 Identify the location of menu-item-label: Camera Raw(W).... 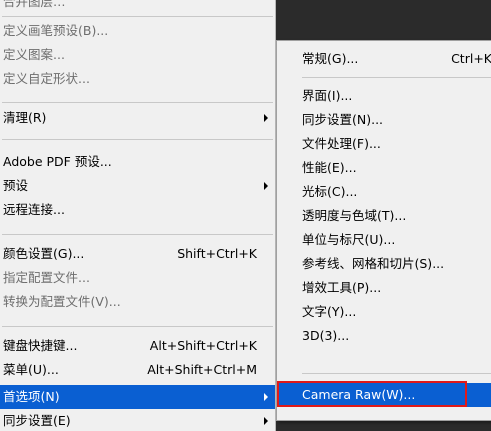
(359, 394).